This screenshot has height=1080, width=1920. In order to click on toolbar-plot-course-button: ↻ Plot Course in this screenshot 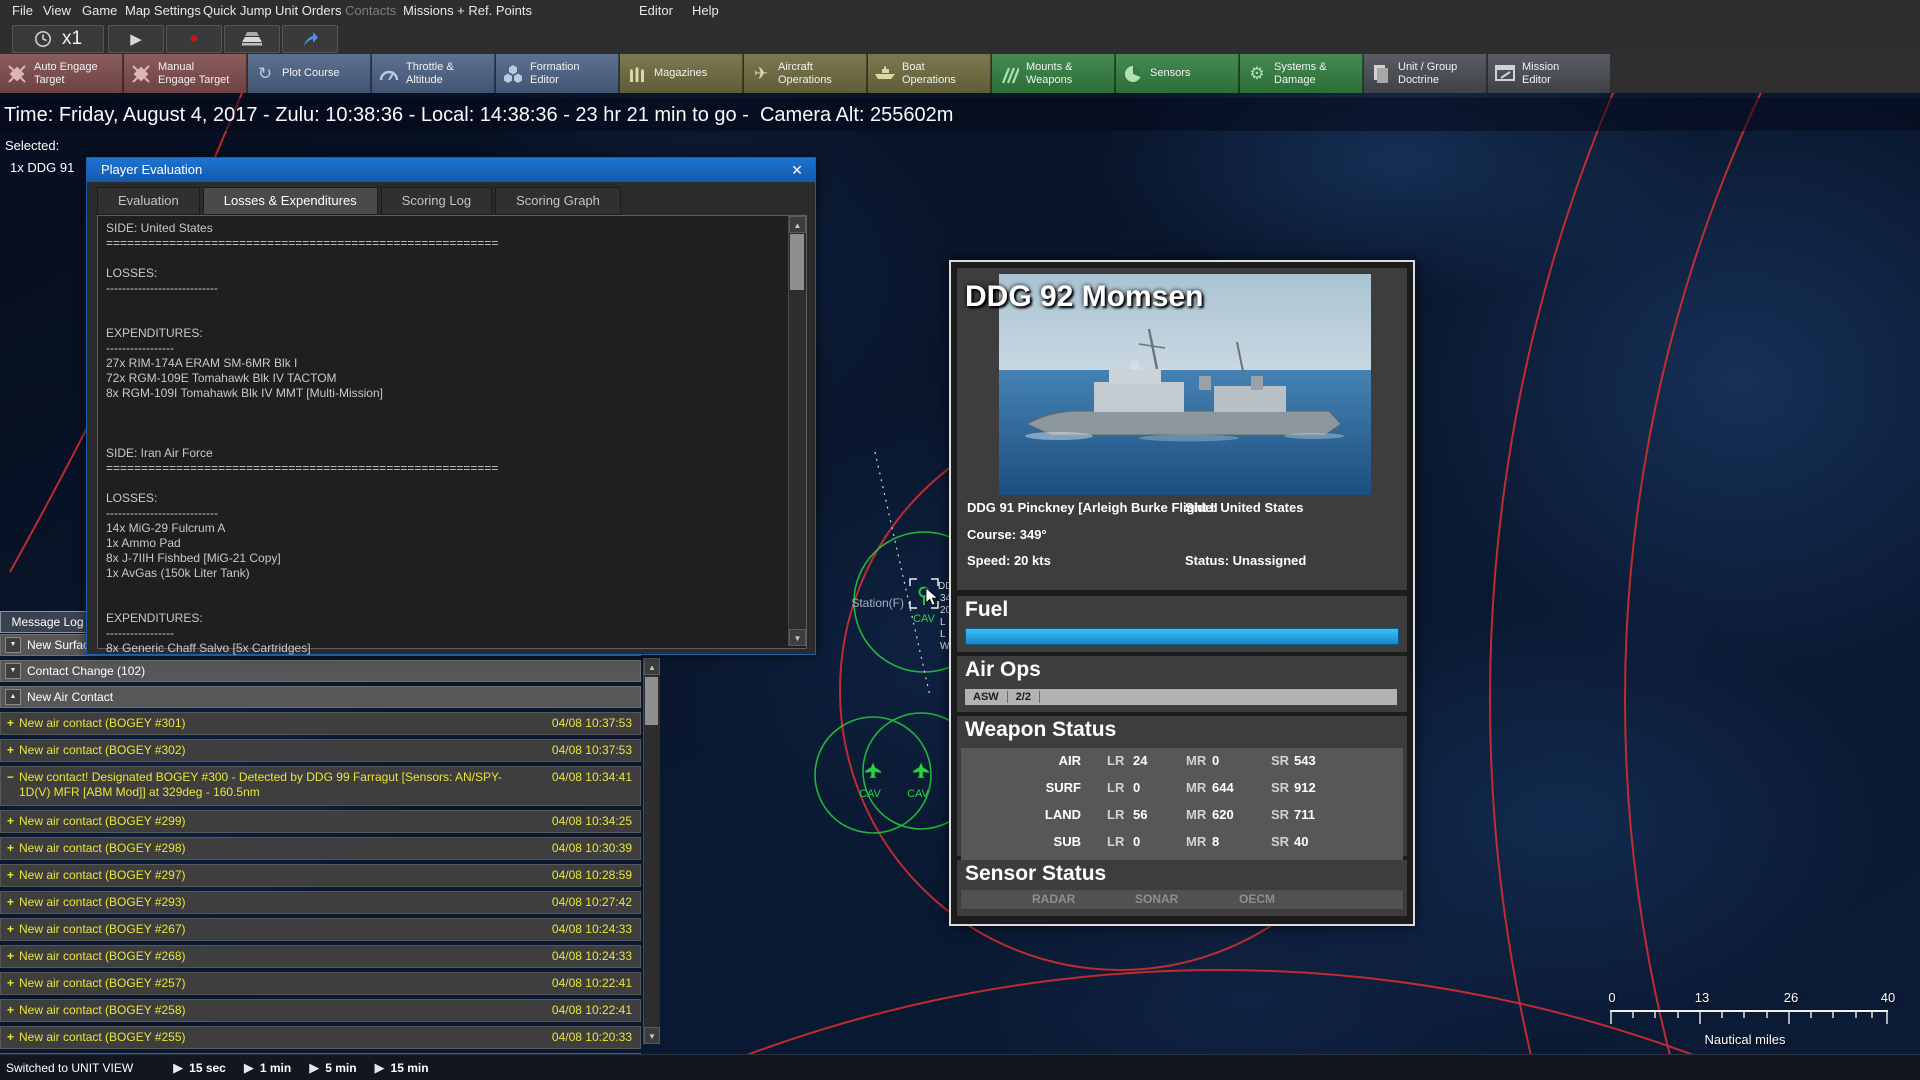, I will do `click(309, 73)`.